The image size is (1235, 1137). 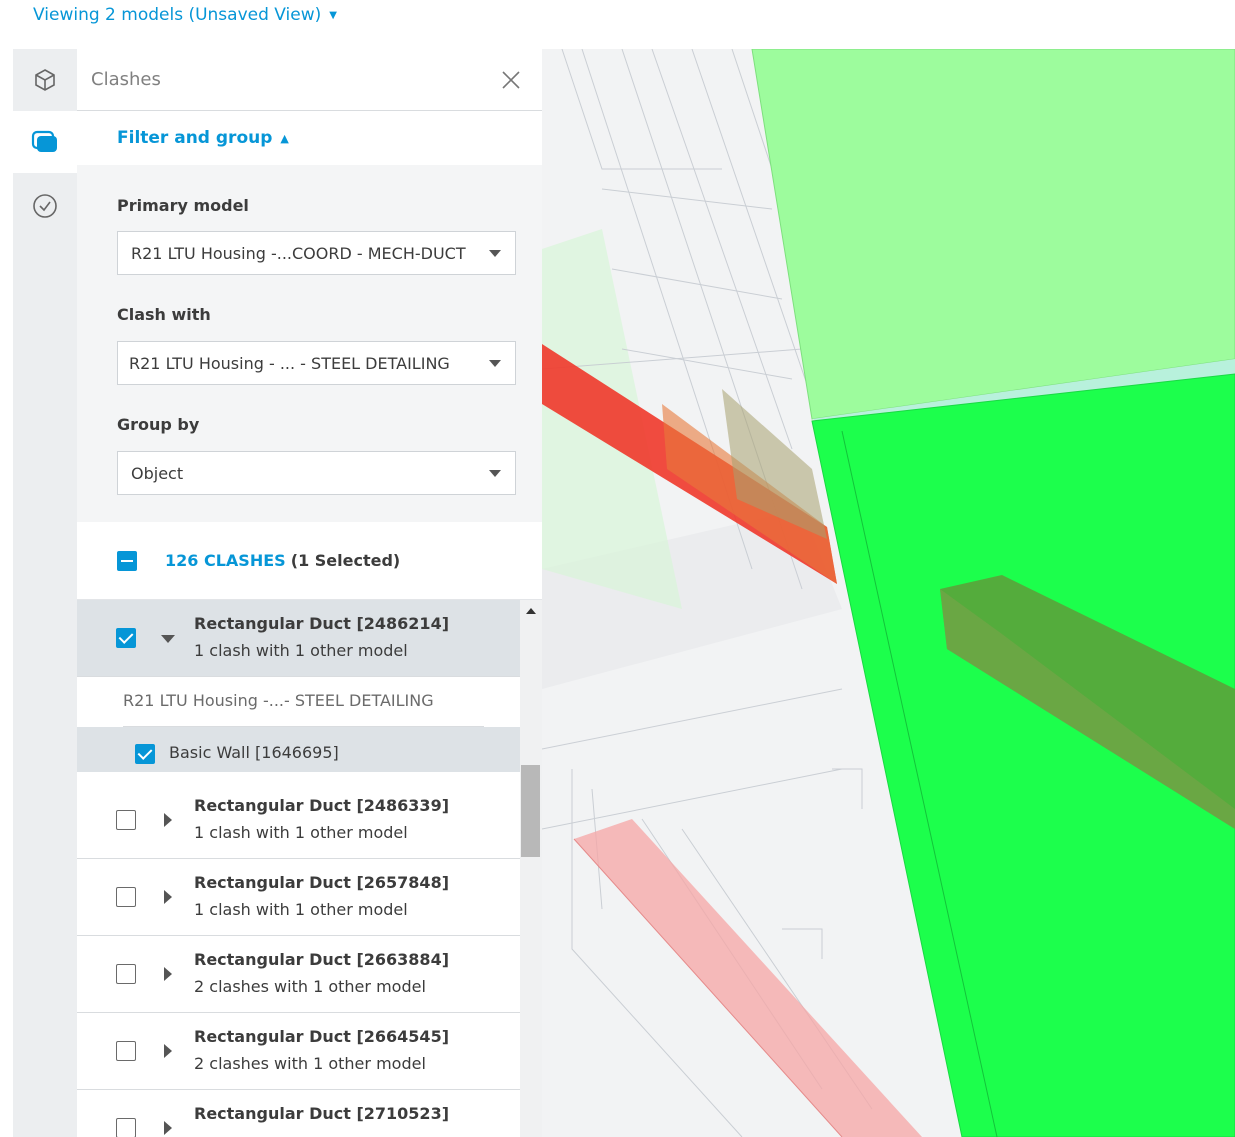 I want to click on chevron-down-icon: ▼, so click(x=333, y=15).